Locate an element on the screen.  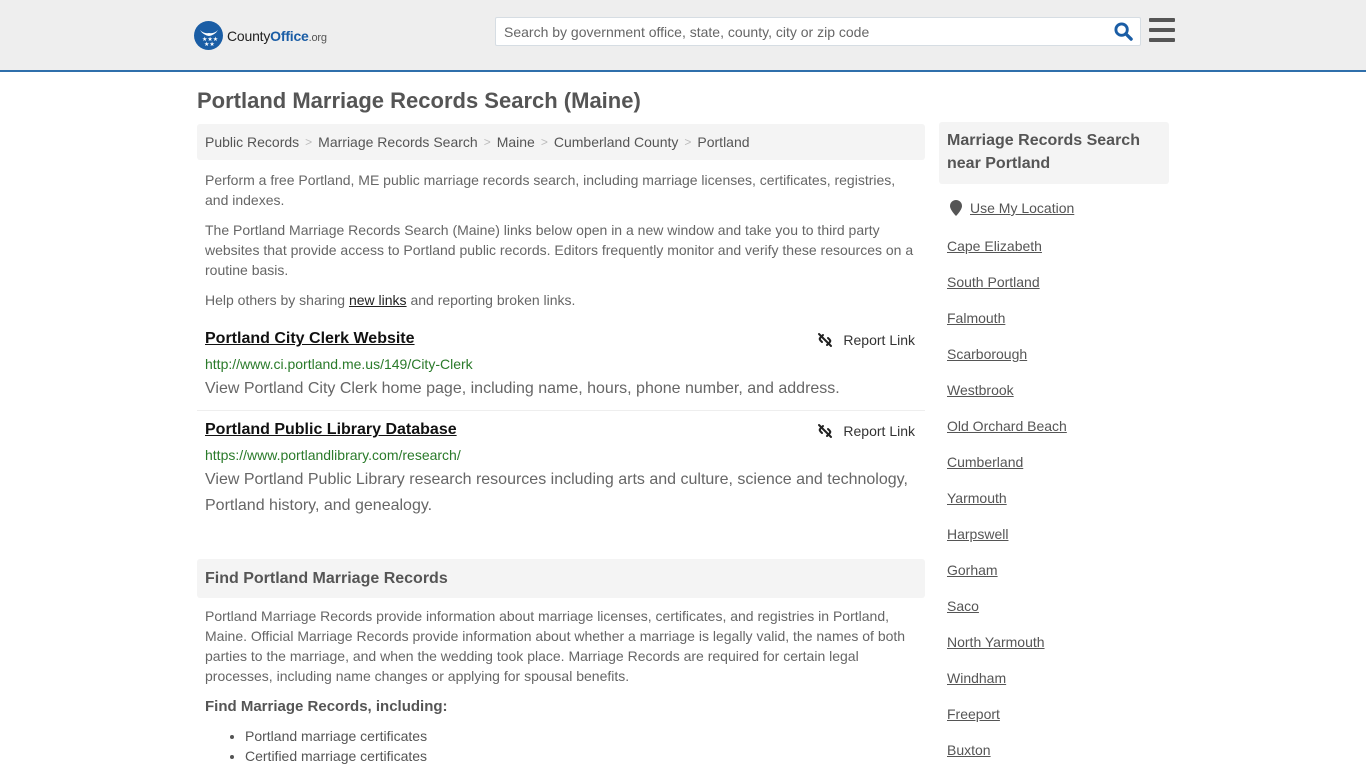
search-bar is located at coordinates (818, 31).